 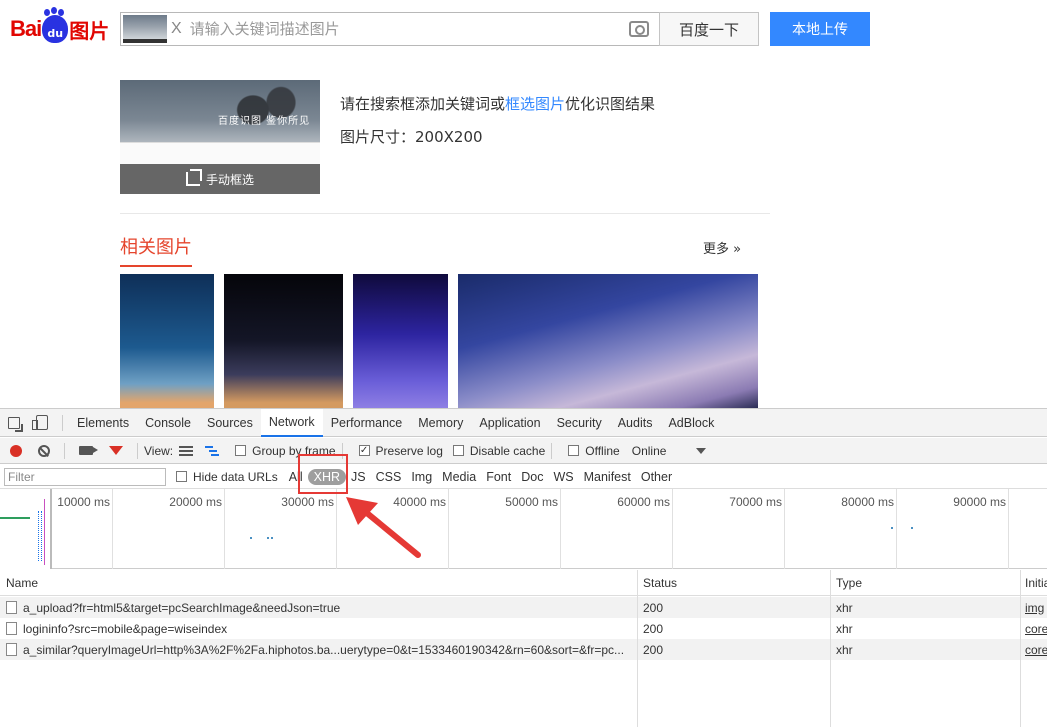 I want to click on overview-tick-label: 80000 ms, so click(x=867, y=502).